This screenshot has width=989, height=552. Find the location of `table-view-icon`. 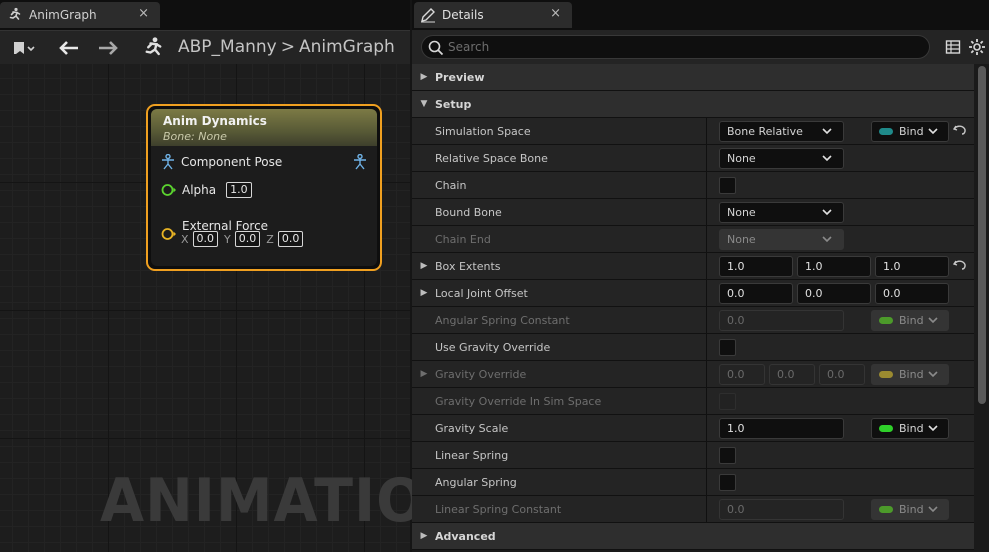

table-view-icon is located at coordinates (953, 47).